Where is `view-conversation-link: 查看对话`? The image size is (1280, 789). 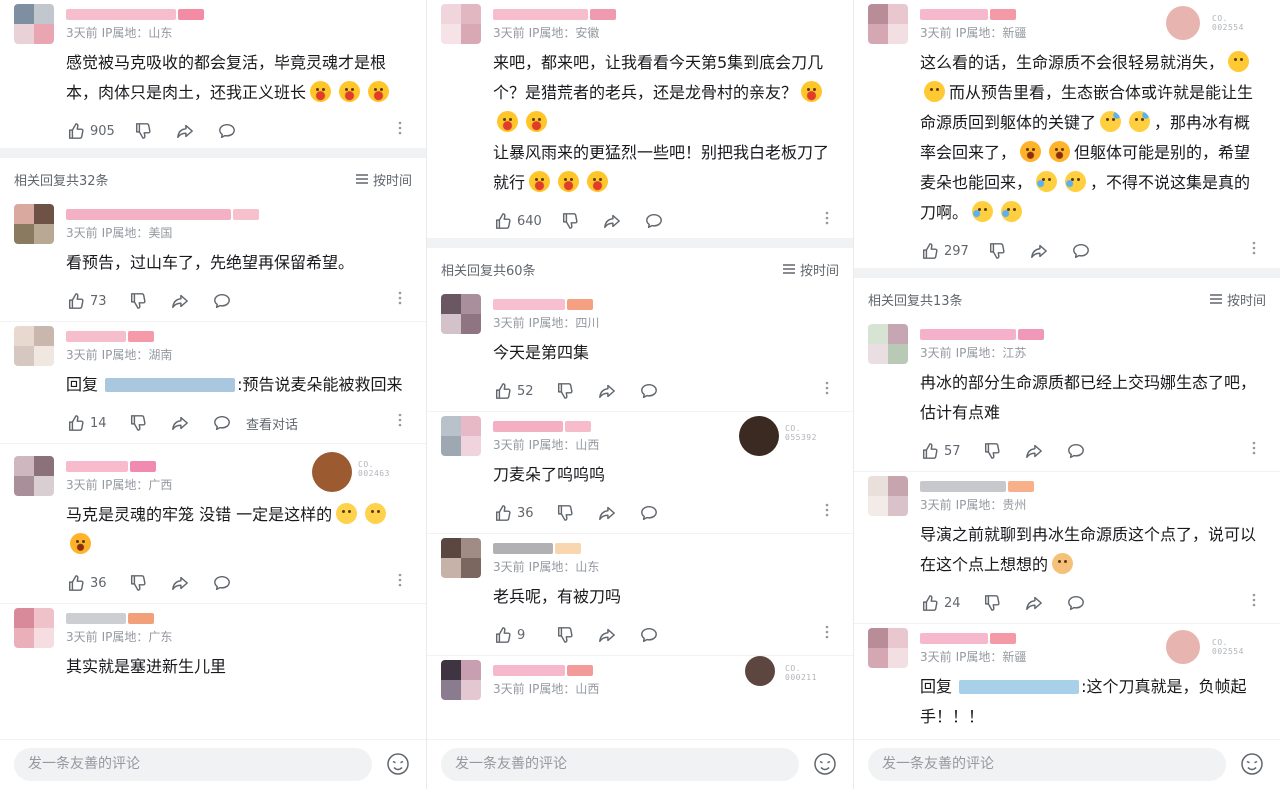
view-conversation-link: 查看对话 is located at coordinates (272, 423).